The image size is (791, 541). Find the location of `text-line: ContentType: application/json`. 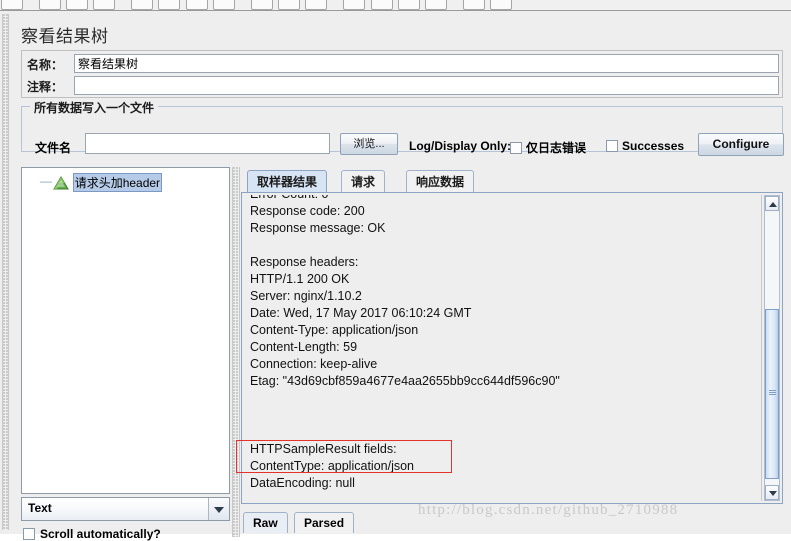

text-line: ContentType: application/json is located at coordinates (332, 466).